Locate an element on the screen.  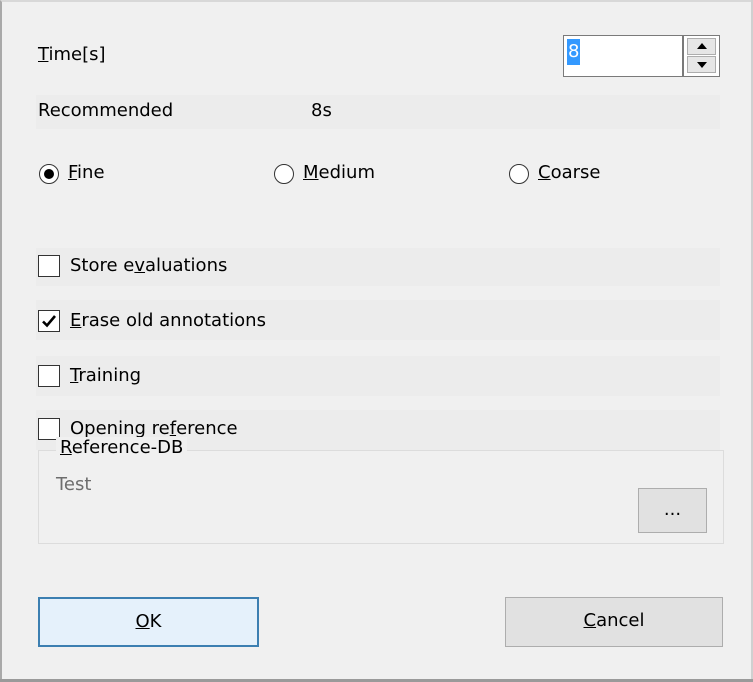
reference-db-value: Test is located at coordinates (74, 484).